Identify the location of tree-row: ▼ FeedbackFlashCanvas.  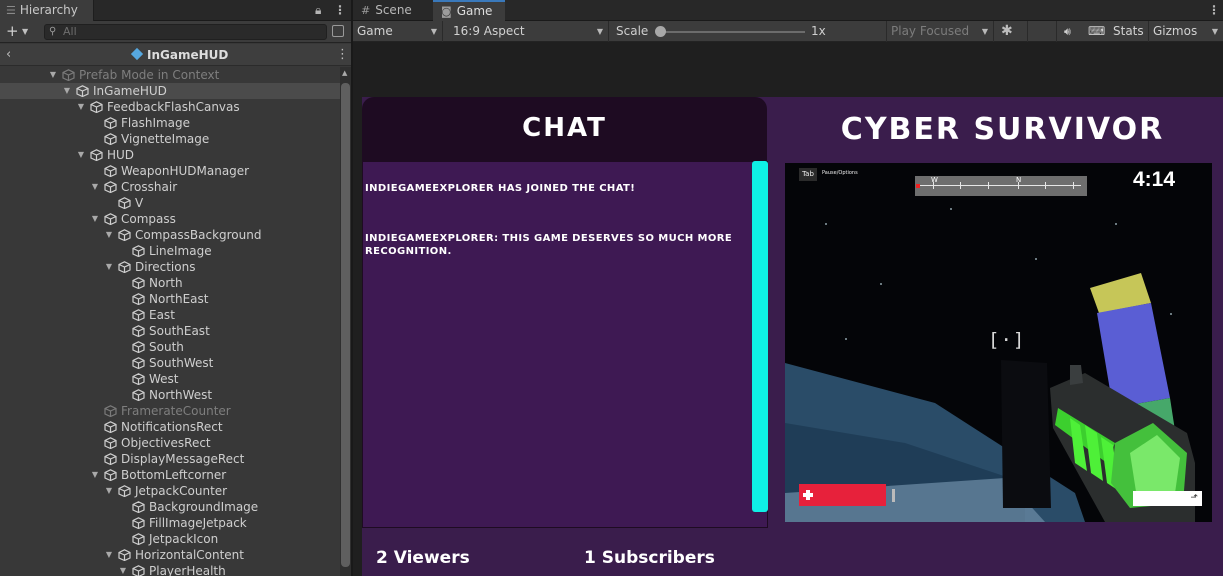
(170, 107).